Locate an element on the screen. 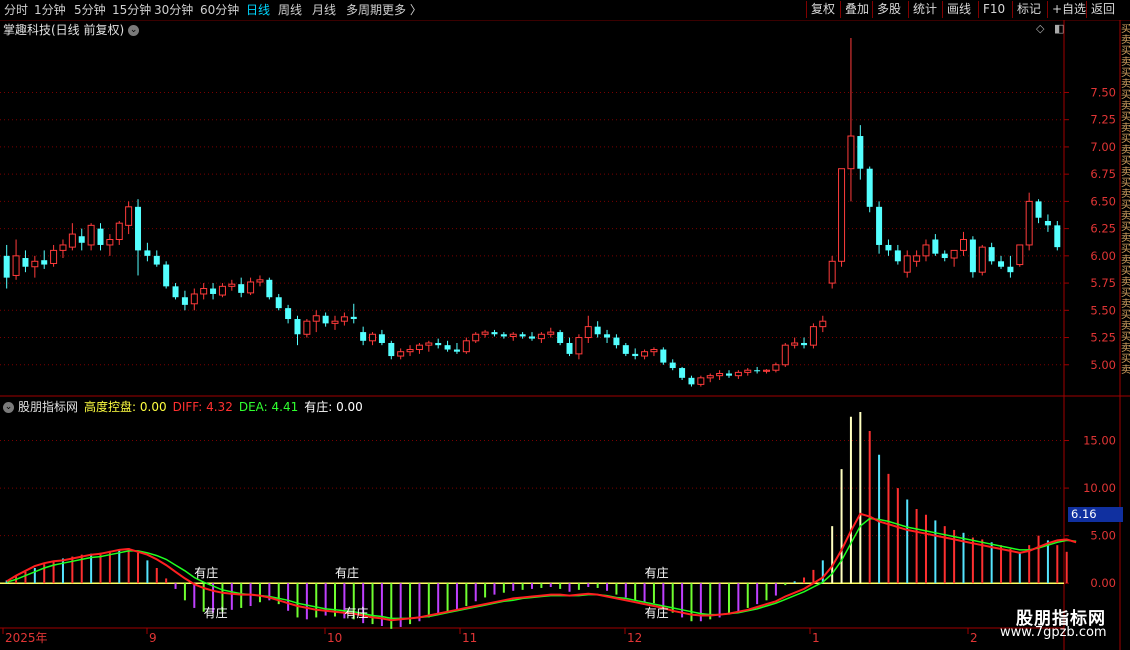  x-tick-label: 1 is located at coordinates (816, 638).